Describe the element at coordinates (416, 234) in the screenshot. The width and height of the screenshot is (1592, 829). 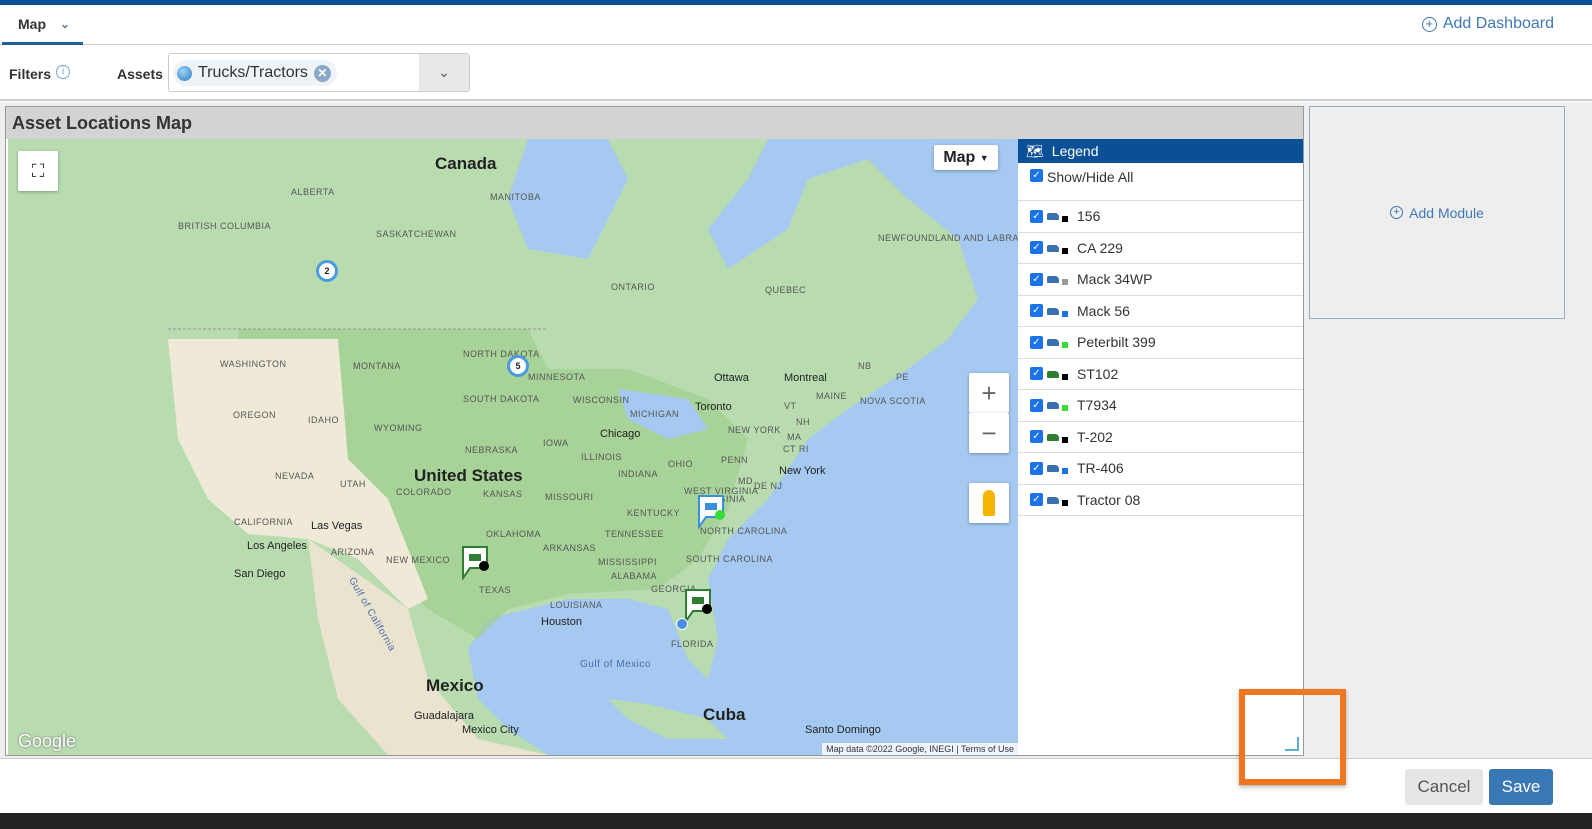
I see `map-label-sask: SASKATCHEWAN` at that location.